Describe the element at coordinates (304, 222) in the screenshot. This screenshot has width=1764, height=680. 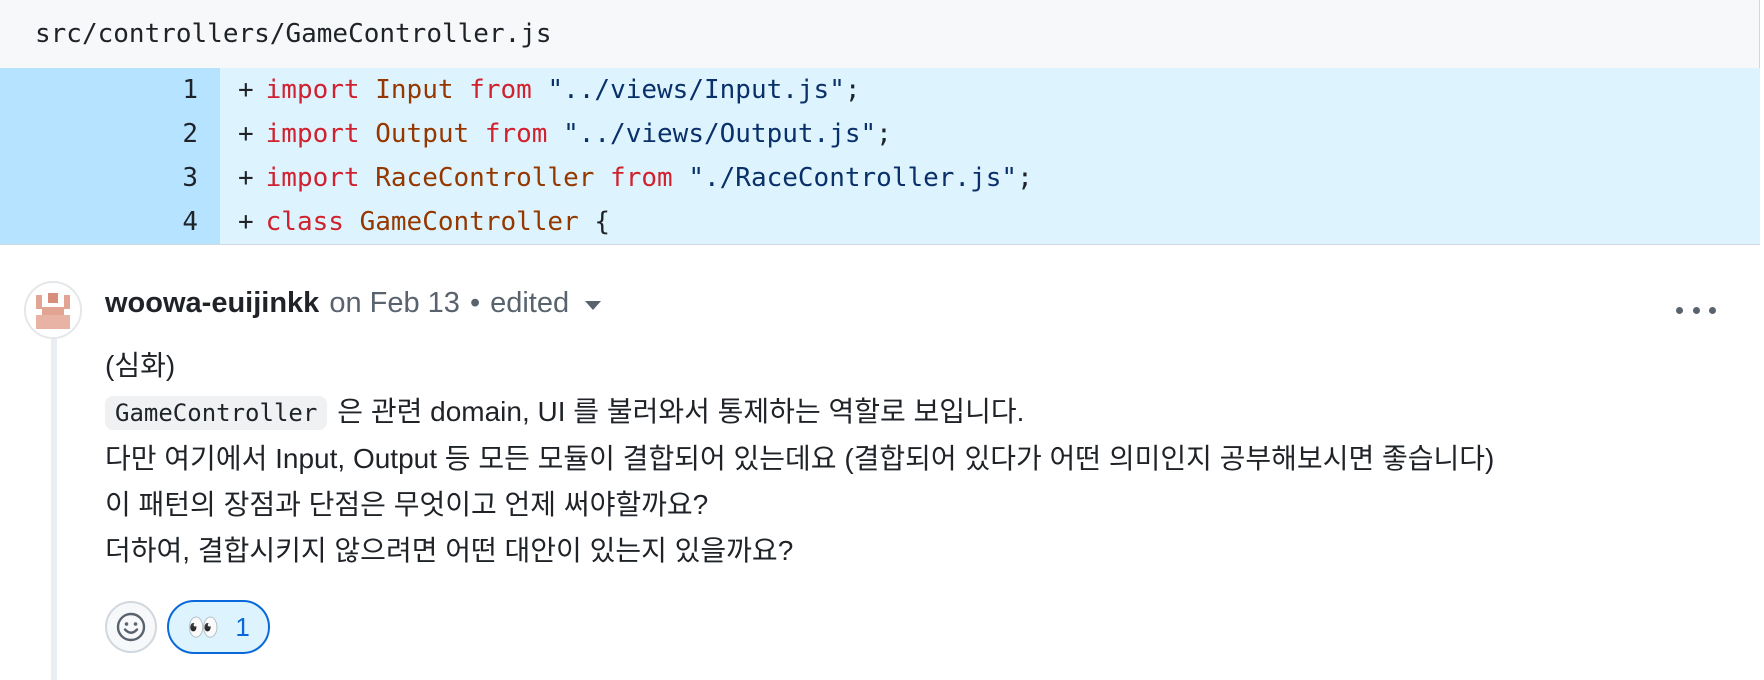
I see `code-token: class` at that location.